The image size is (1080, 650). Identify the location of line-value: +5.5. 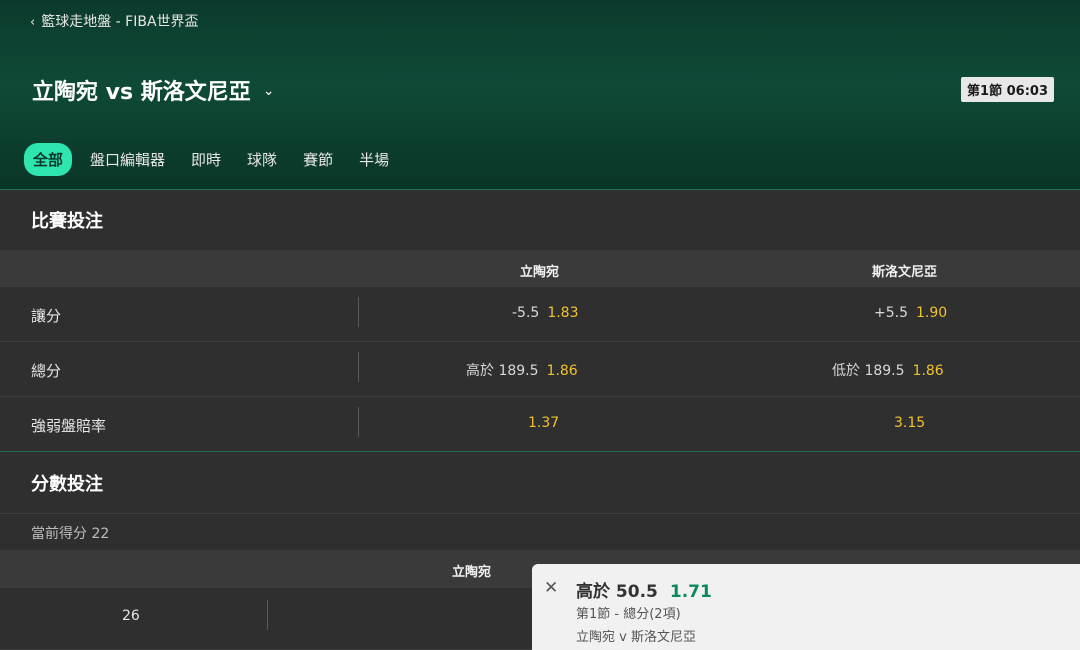
(891, 313).